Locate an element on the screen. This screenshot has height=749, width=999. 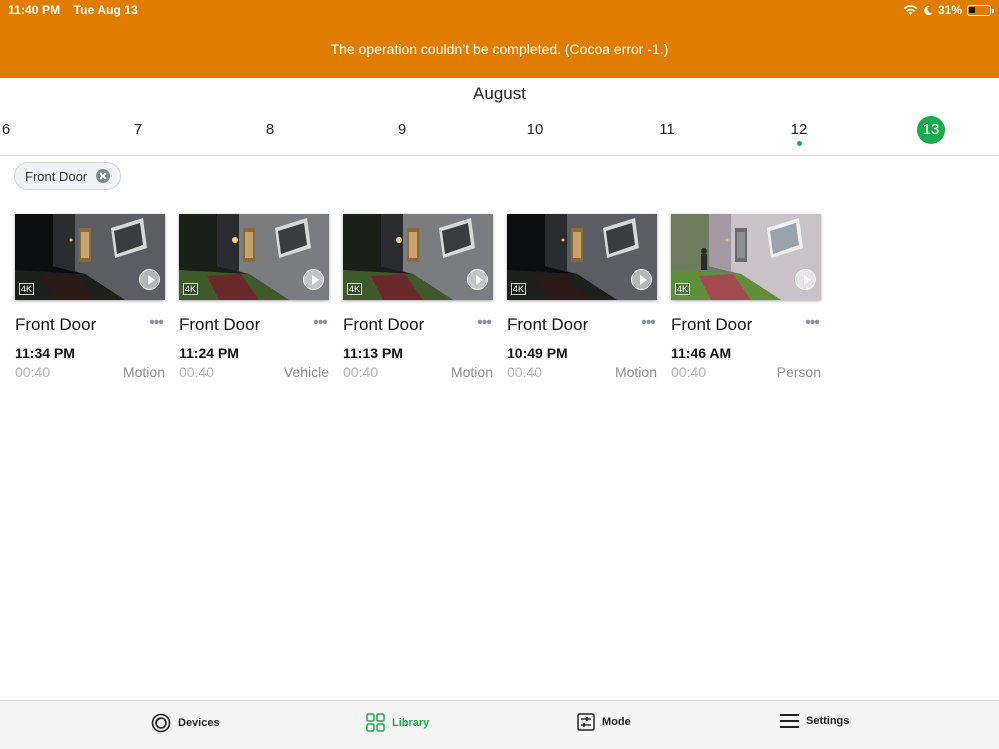
clip-time: 11:13 PM is located at coordinates (373, 353).